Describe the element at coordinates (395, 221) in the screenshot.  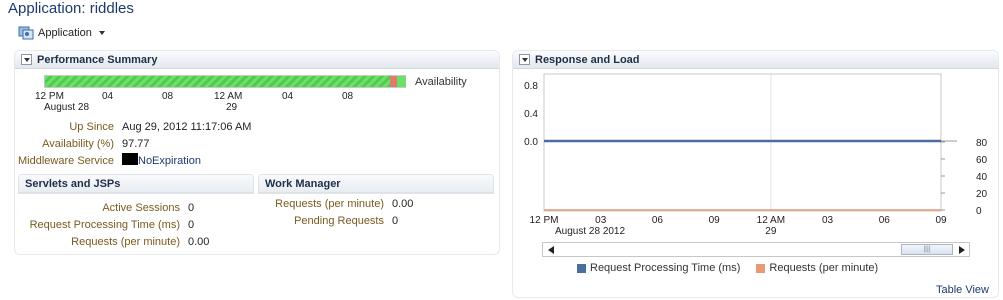
I see `work-manager-row-value: 0` at that location.